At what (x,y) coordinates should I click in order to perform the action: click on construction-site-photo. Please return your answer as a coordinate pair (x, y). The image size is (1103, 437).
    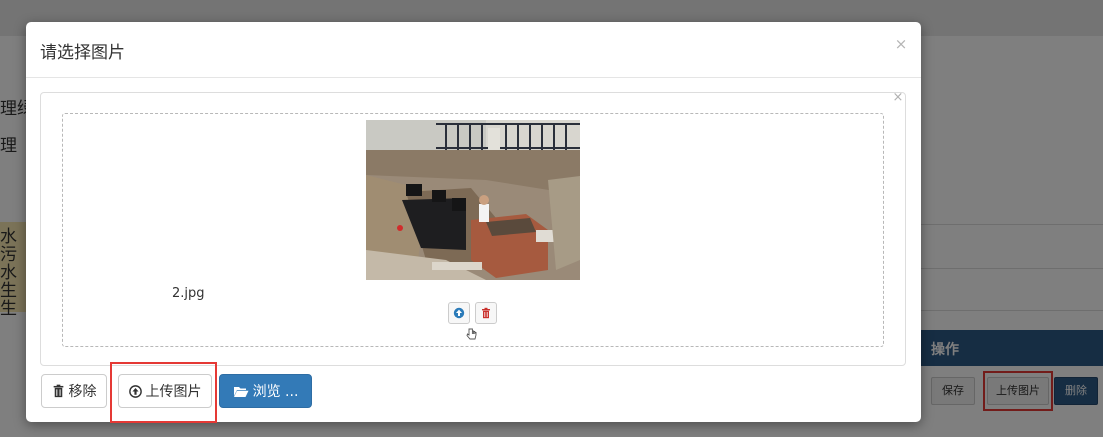
    Looking at the image, I should click on (473, 200).